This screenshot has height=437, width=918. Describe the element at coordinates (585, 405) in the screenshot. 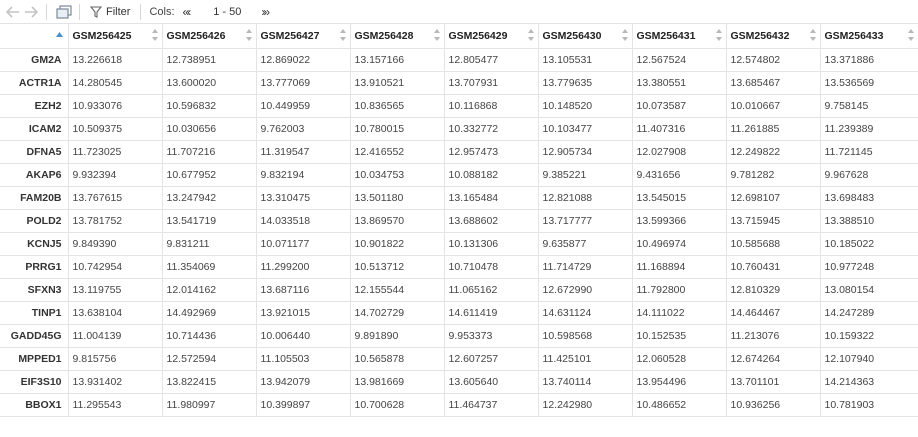

I see `table-cell: 12.242980` at that location.